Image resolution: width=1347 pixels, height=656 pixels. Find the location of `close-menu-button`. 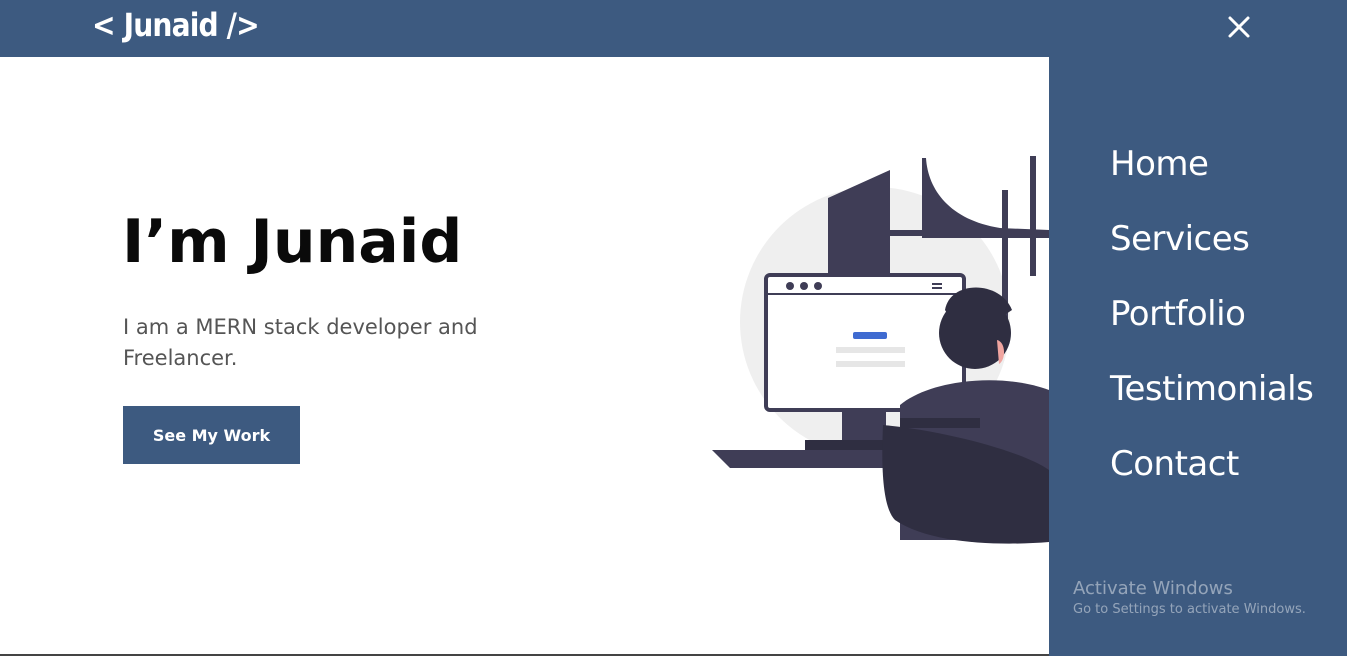

close-menu-button is located at coordinates (1239, 27).